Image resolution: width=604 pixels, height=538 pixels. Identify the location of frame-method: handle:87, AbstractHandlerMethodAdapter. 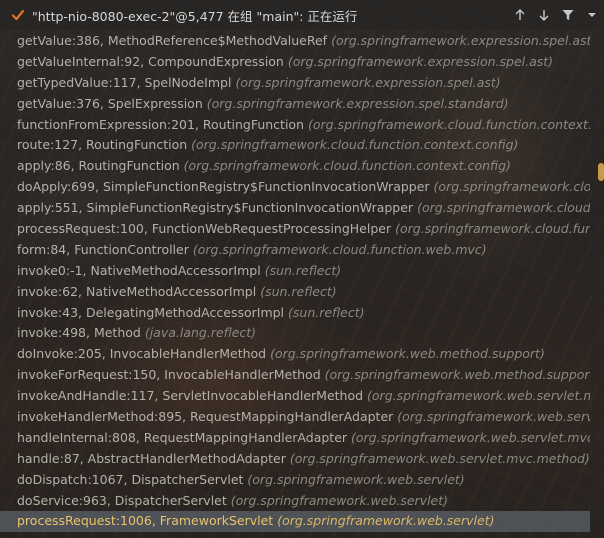
(151, 458).